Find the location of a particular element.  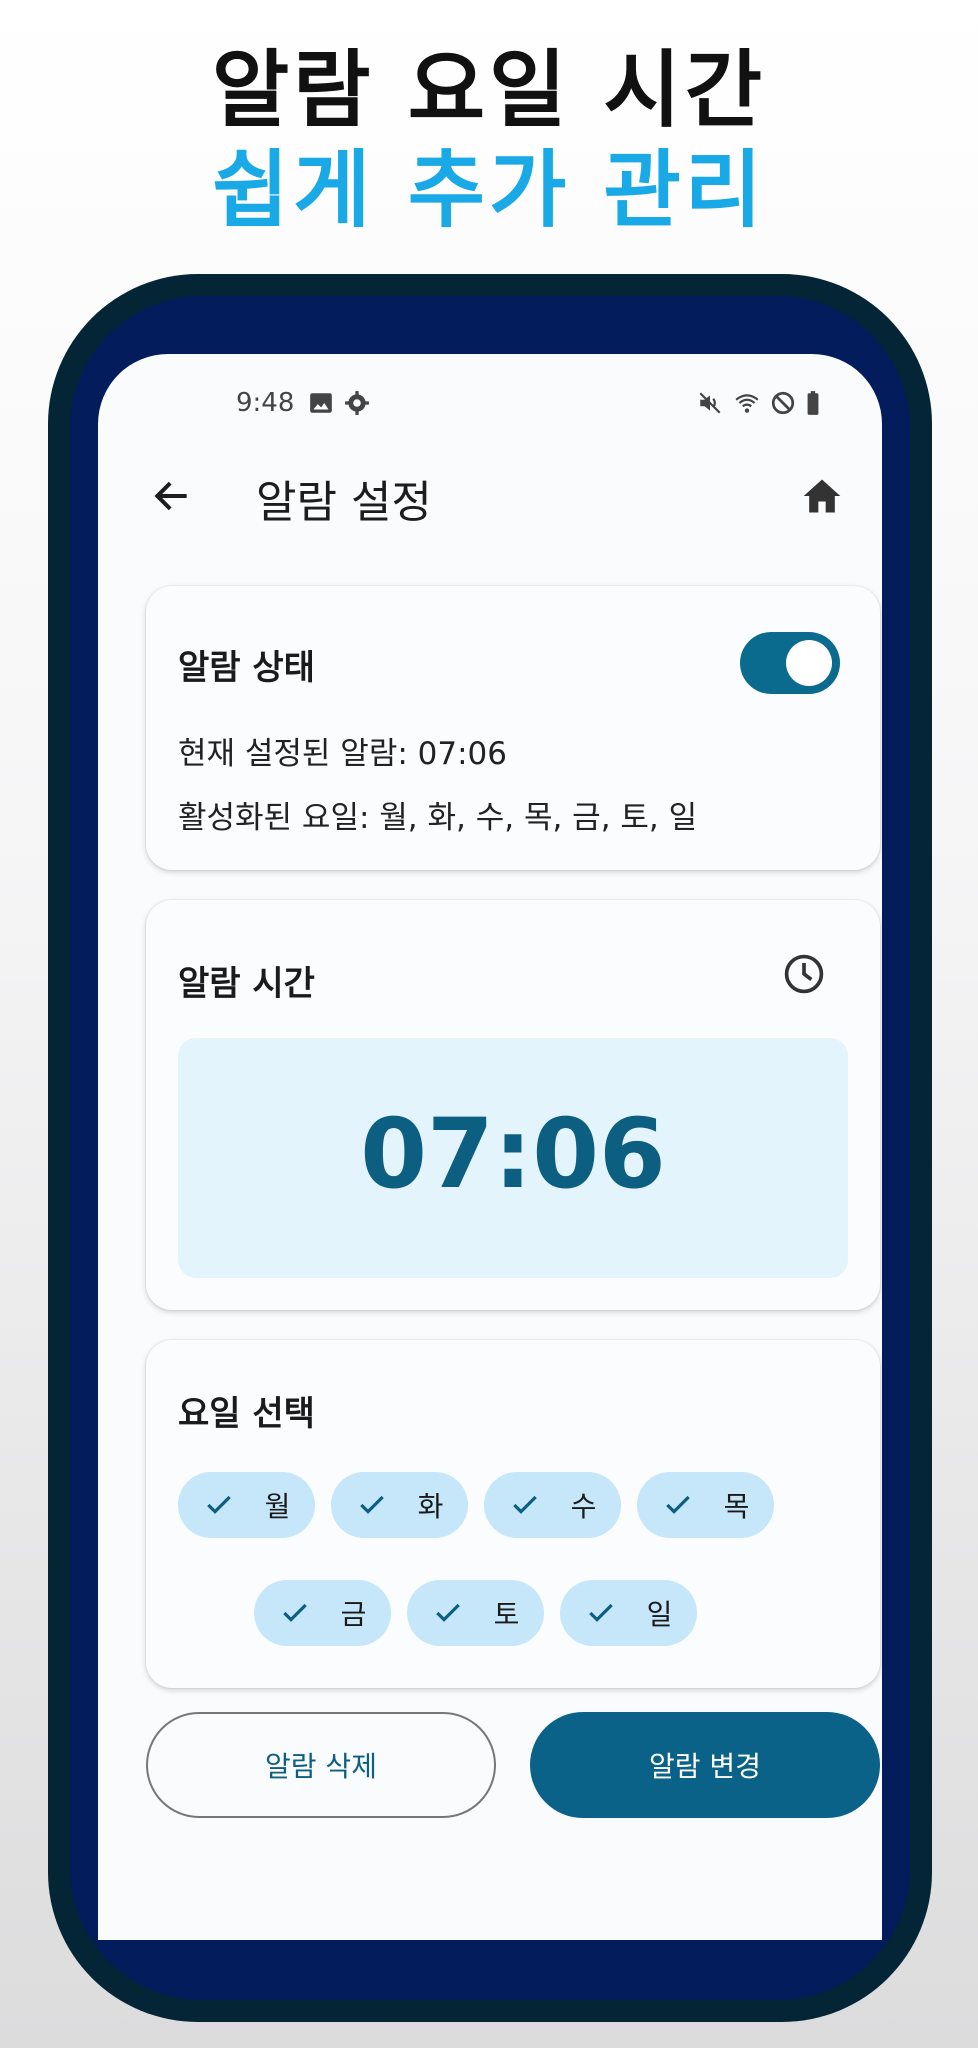

clock-icon is located at coordinates (804, 974).